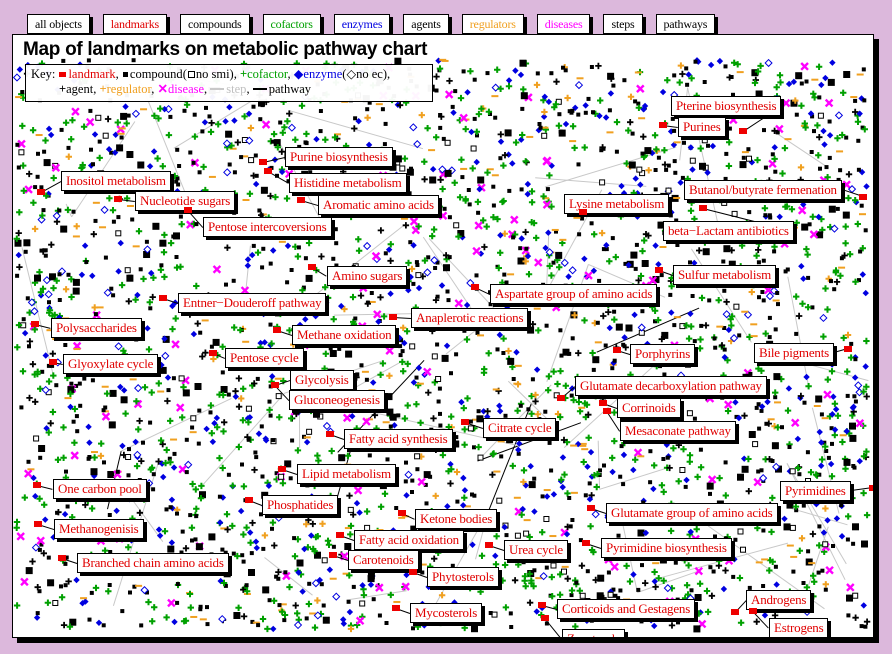 The width and height of the screenshot is (892, 654). I want to click on landmark-label-text: Histidine metabolism, so click(348, 183).